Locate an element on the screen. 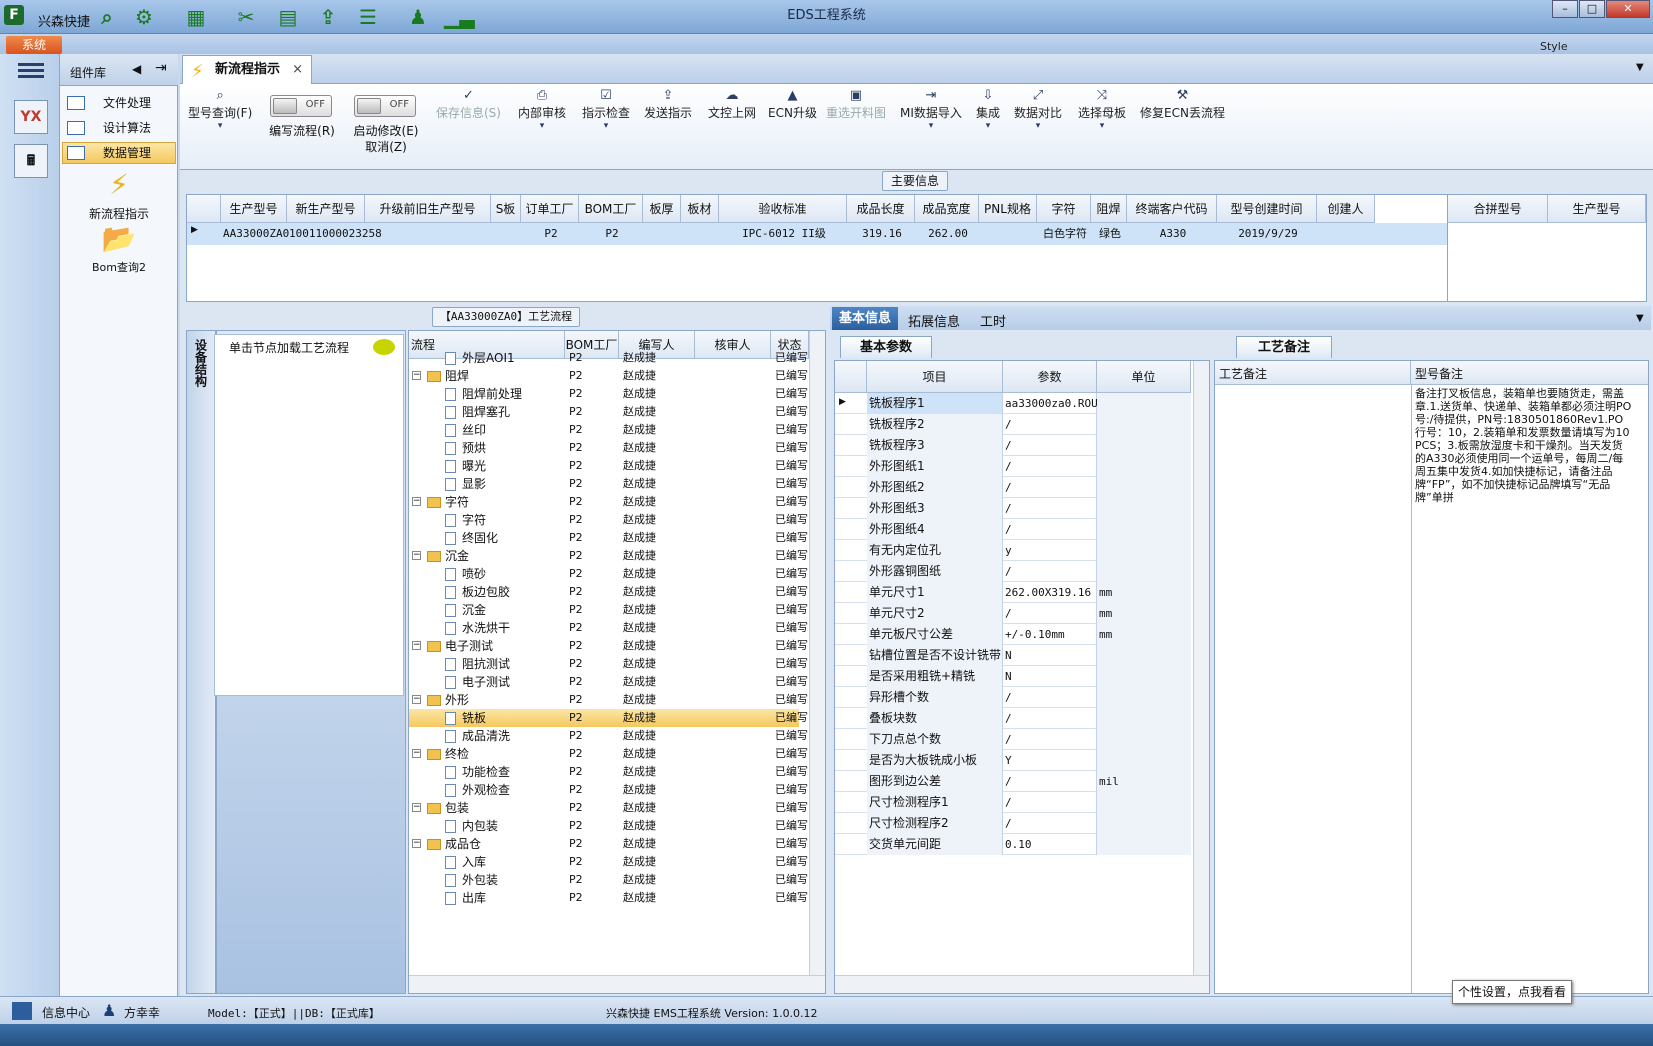 This screenshot has height=1046, width=1653. comp-item-design: 设计算法 is located at coordinates (119, 128).